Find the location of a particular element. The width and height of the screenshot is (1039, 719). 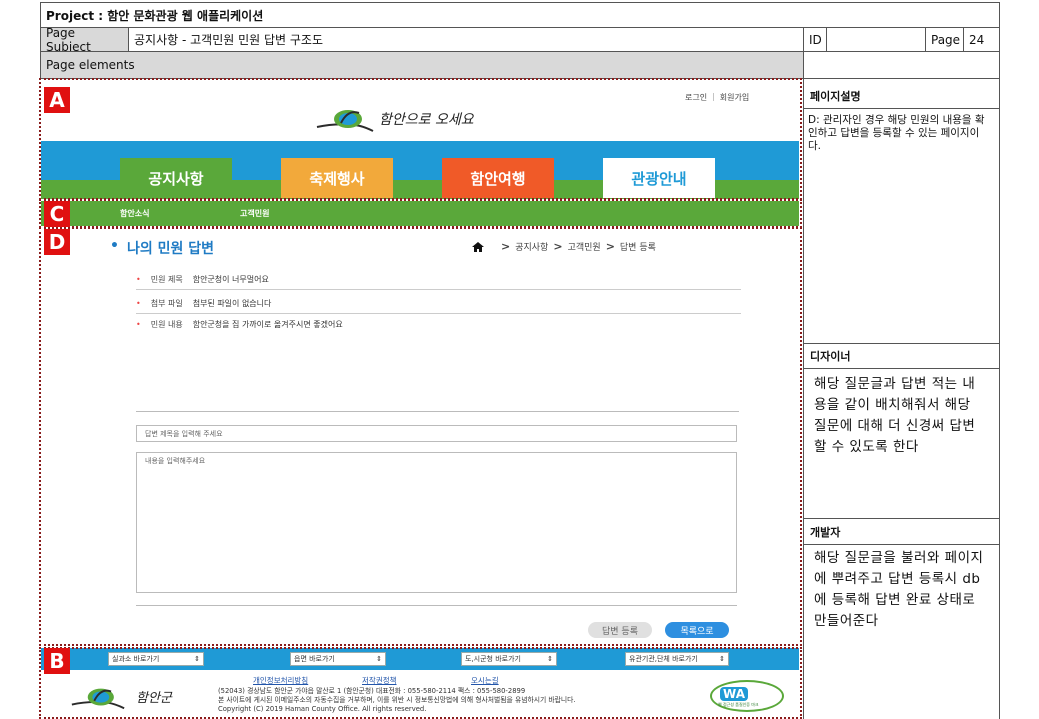

side-spacer is located at coordinates (901, 65).